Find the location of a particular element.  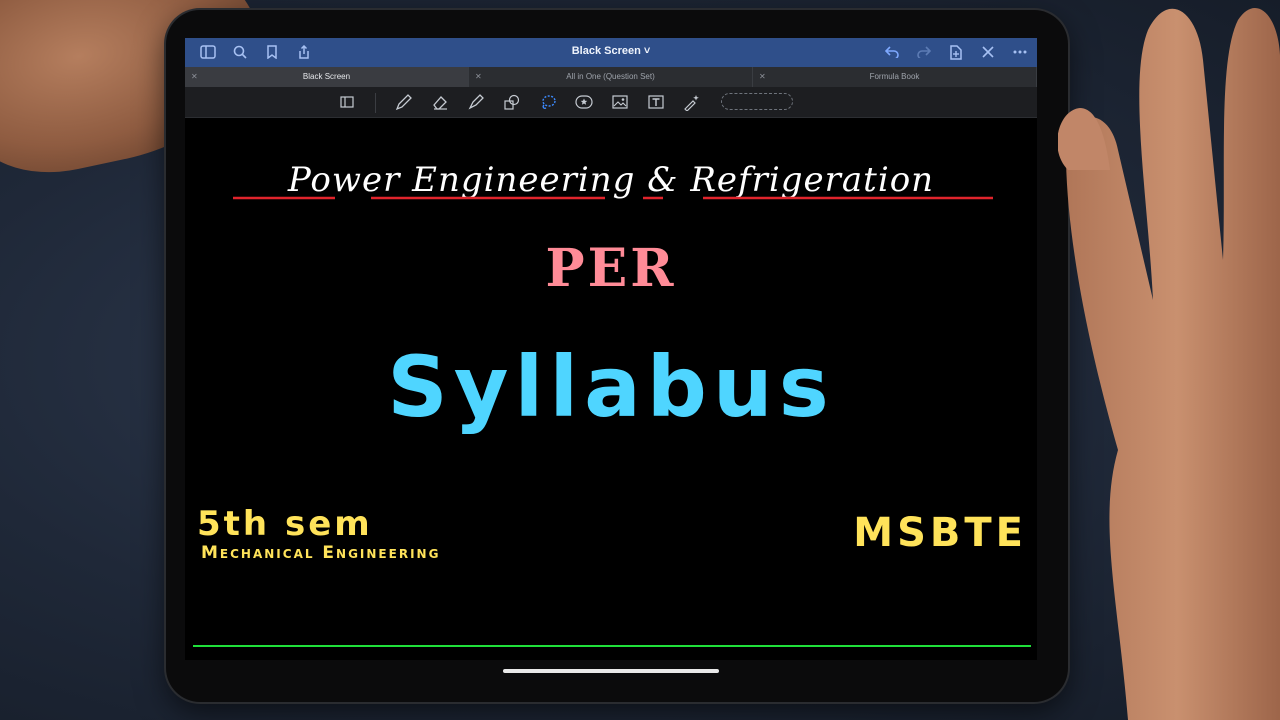

home-indicator is located at coordinates (611, 671).